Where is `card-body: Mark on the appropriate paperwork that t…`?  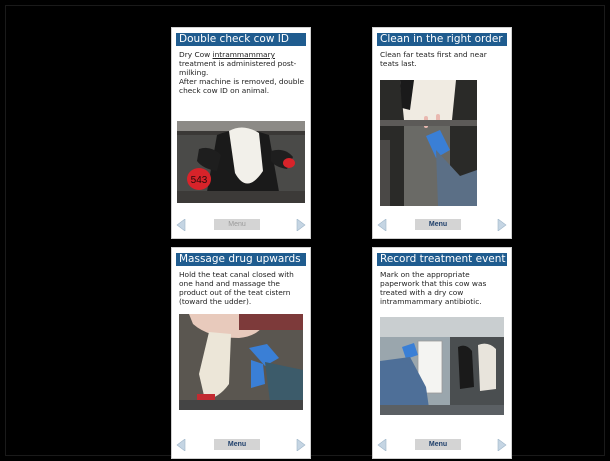
card-body: Mark on the appropriate paperwork that t… is located at coordinates (443, 288).